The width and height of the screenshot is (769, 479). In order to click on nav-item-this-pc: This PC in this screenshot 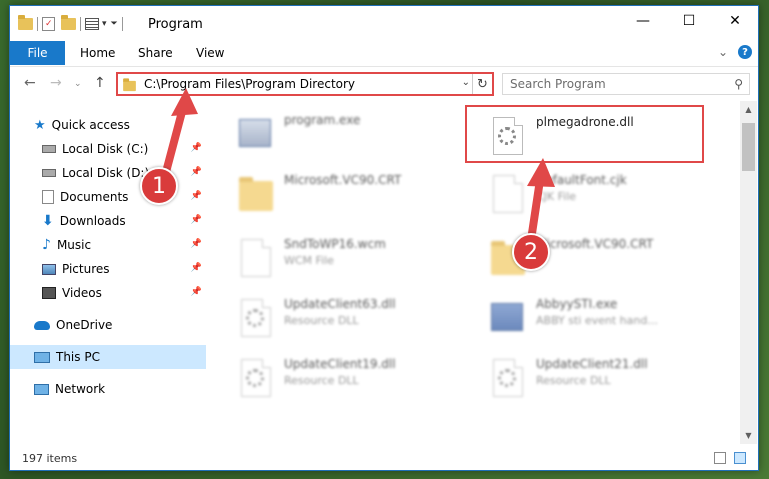, I will do `click(108, 357)`.